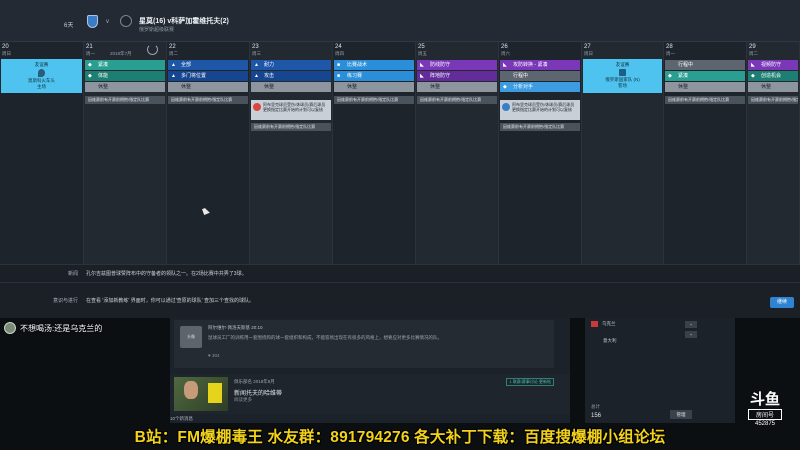 This screenshot has width=800, height=450. I want to click on news-label: 新闻, so click(72, 274).